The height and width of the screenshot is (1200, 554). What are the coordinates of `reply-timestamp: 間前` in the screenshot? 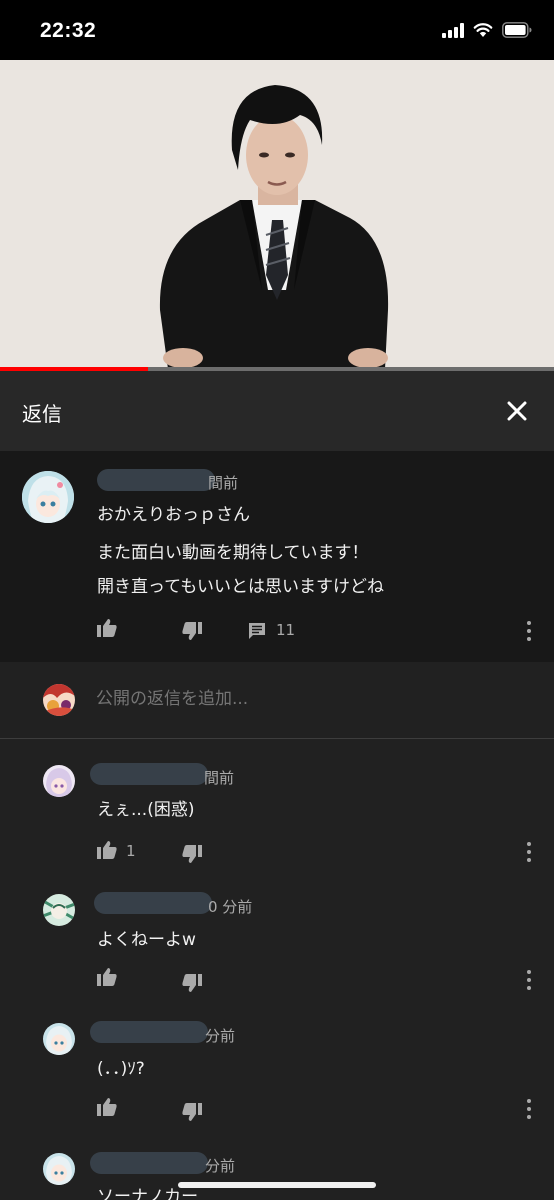 It's located at (219, 778).